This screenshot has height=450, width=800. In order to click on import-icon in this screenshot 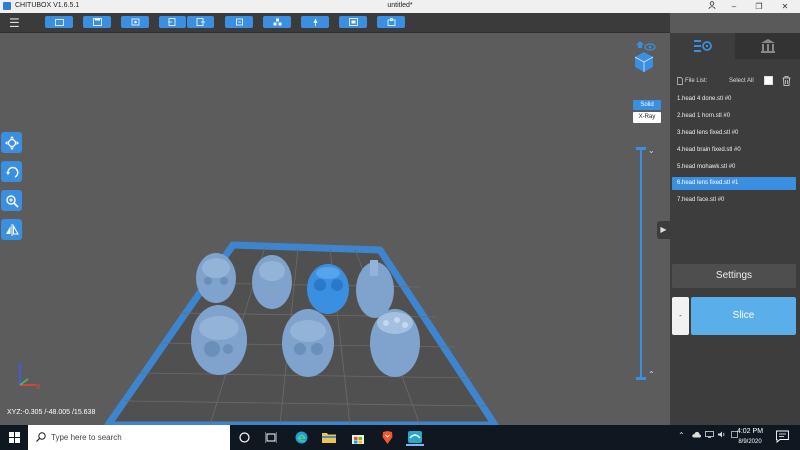, I will do `click(172, 22)`.